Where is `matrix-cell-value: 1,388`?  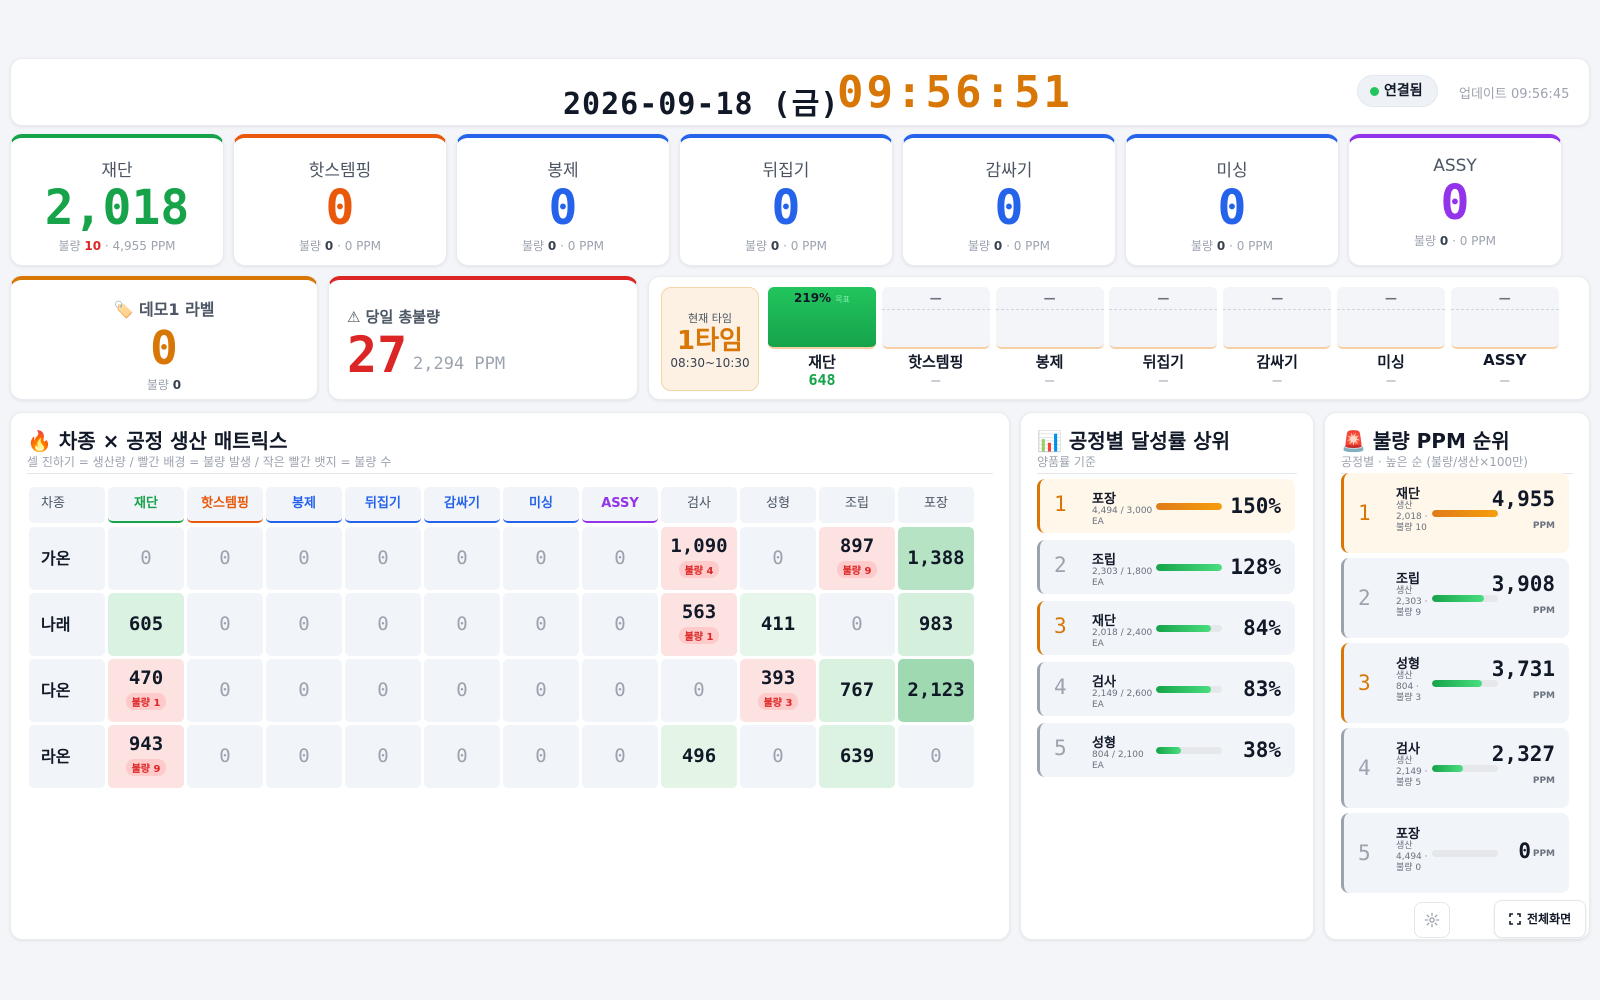
matrix-cell-value: 1,388 is located at coordinates (936, 558).